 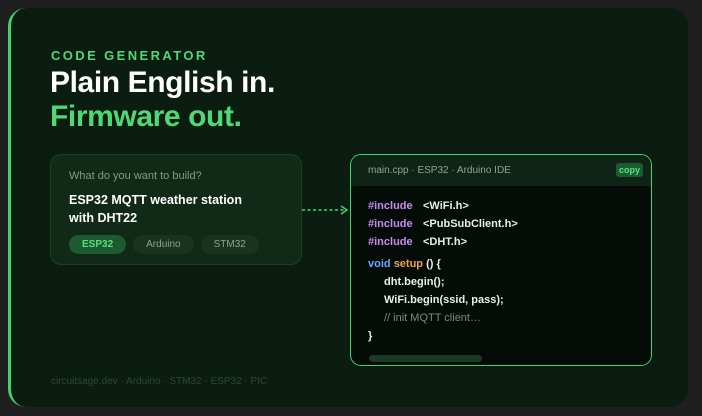 I want to click on platform-chips: ESP32 Arduino STM32, so click(x=164, y=244).